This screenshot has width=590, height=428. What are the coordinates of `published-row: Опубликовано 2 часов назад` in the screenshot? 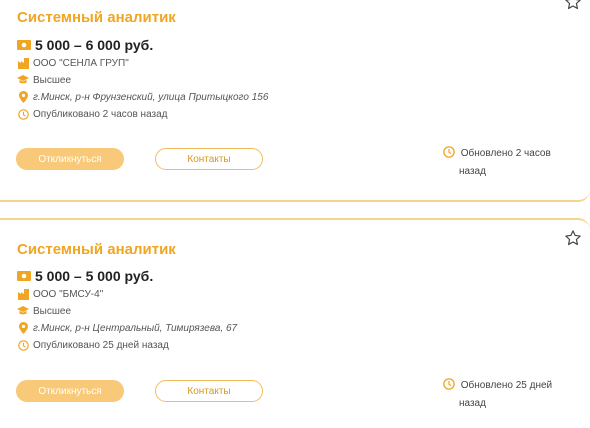 It's located at (92, 114).